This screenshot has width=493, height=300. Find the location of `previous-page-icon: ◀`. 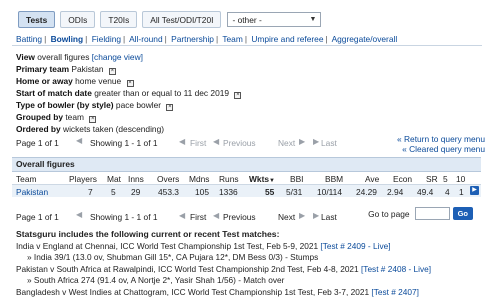

previous-page-icon: ◀ is located at coordinates (216, 215).